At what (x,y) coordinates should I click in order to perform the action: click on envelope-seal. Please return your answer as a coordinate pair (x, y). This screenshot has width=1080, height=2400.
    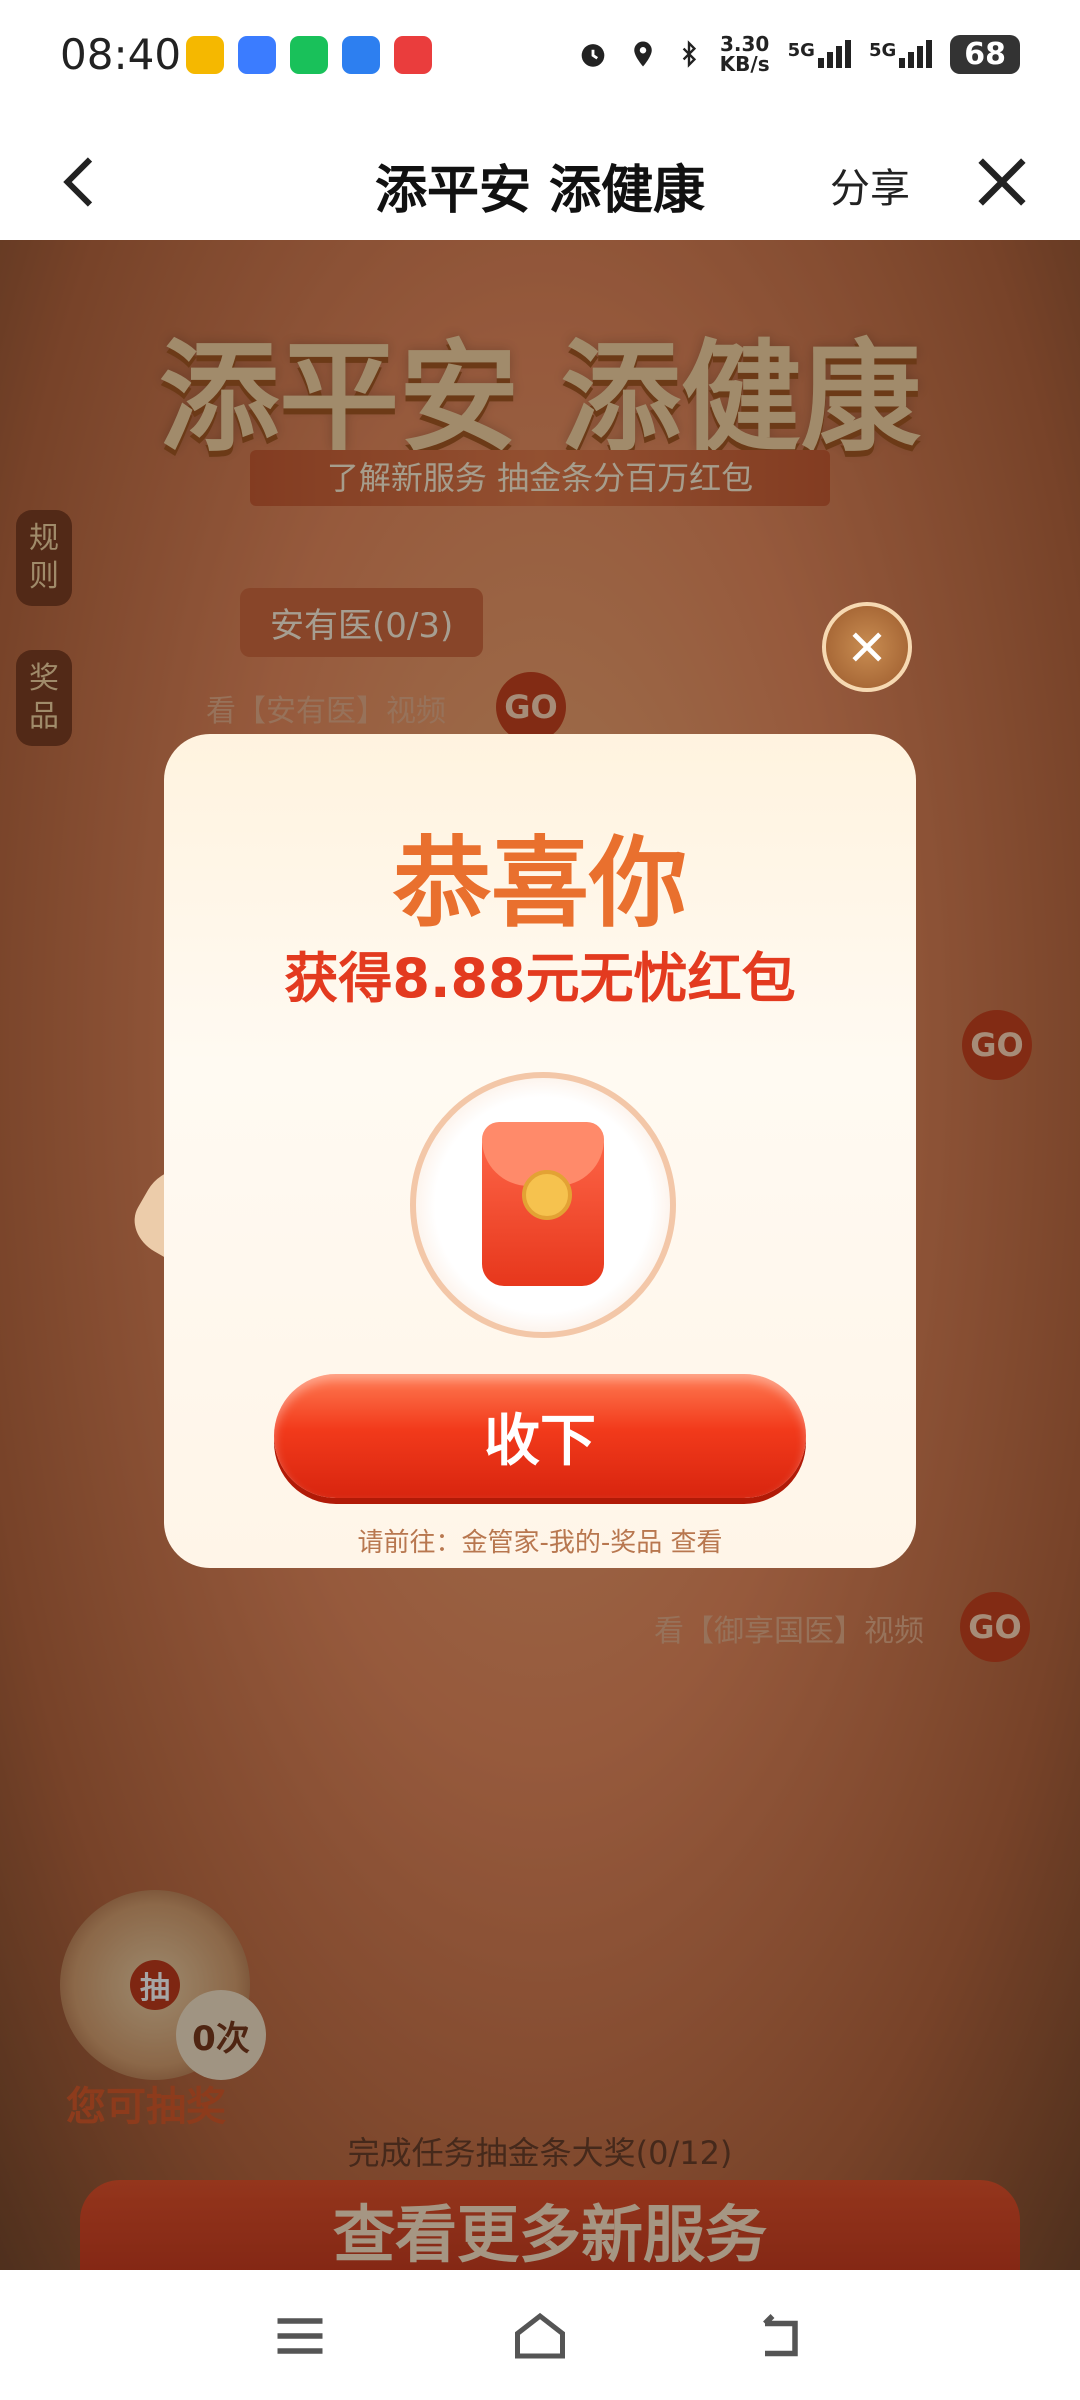
    Looking at the image, I should click on (547, 1195).